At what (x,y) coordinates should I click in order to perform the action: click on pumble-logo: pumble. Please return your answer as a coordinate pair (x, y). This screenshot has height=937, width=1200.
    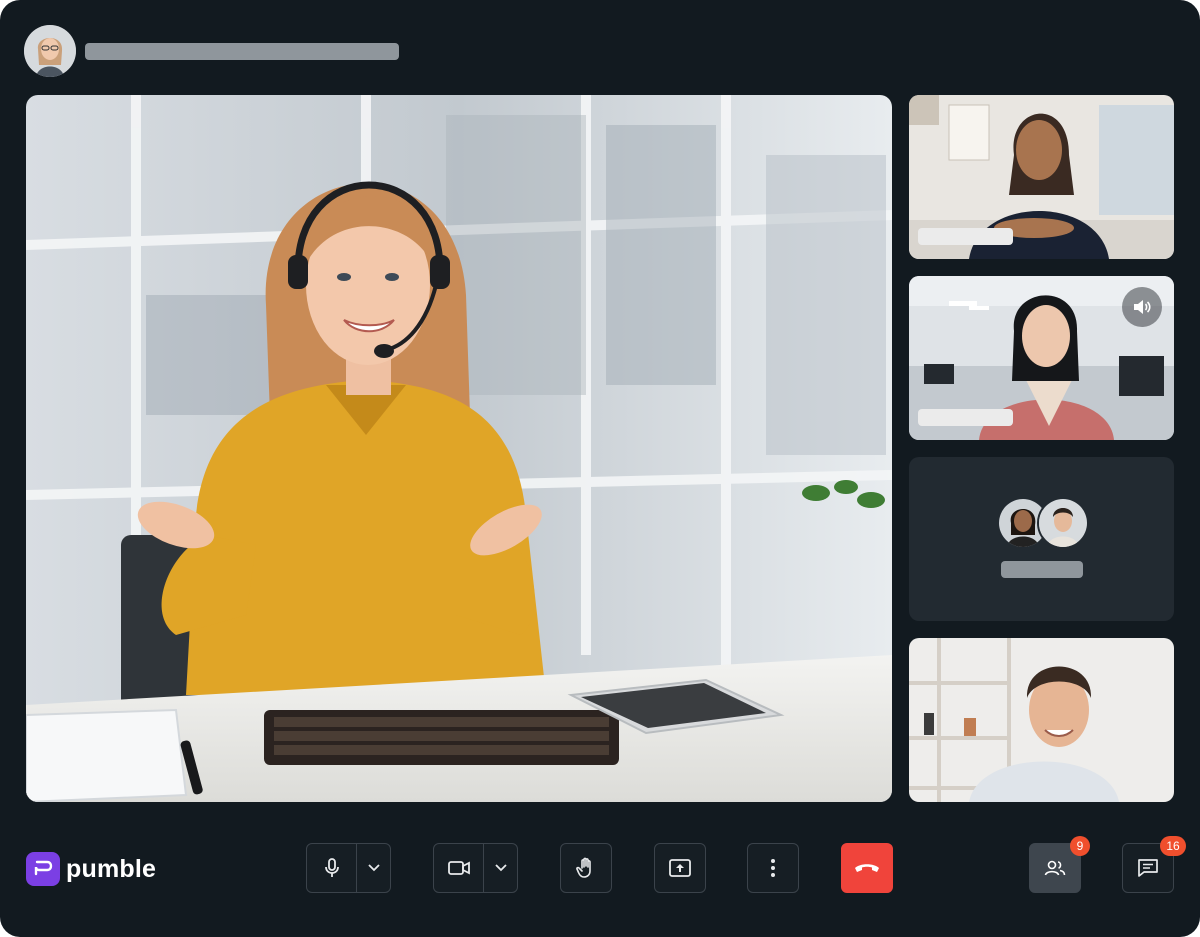
    Looking at the image, I should click on (91, 869).